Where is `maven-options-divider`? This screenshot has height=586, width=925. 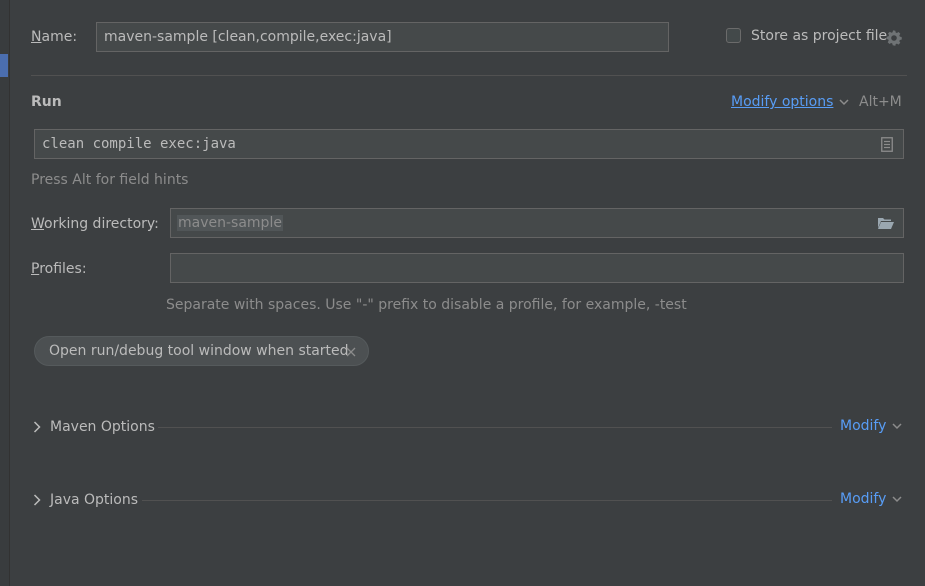 maven-options-divider is located at coordinates (495, 427).